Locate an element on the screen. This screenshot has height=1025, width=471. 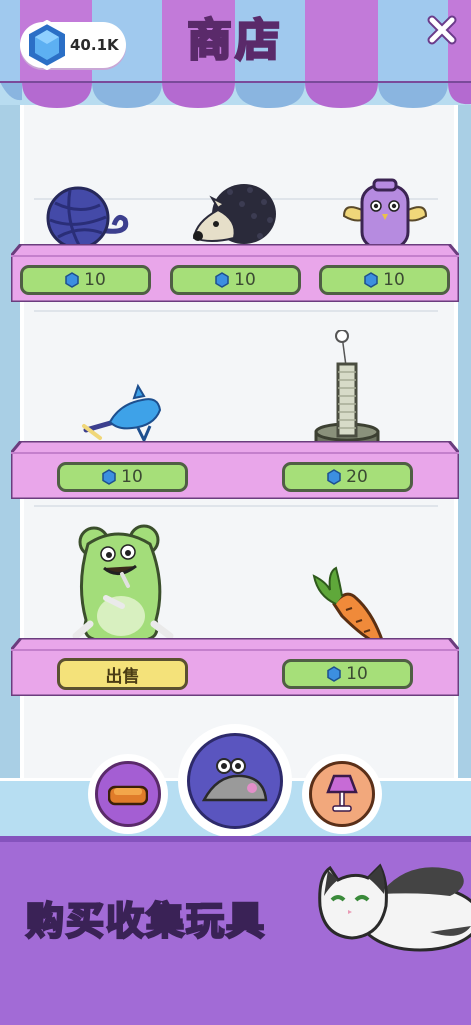
scratching-post-toy is located at coordinates (347, 394).